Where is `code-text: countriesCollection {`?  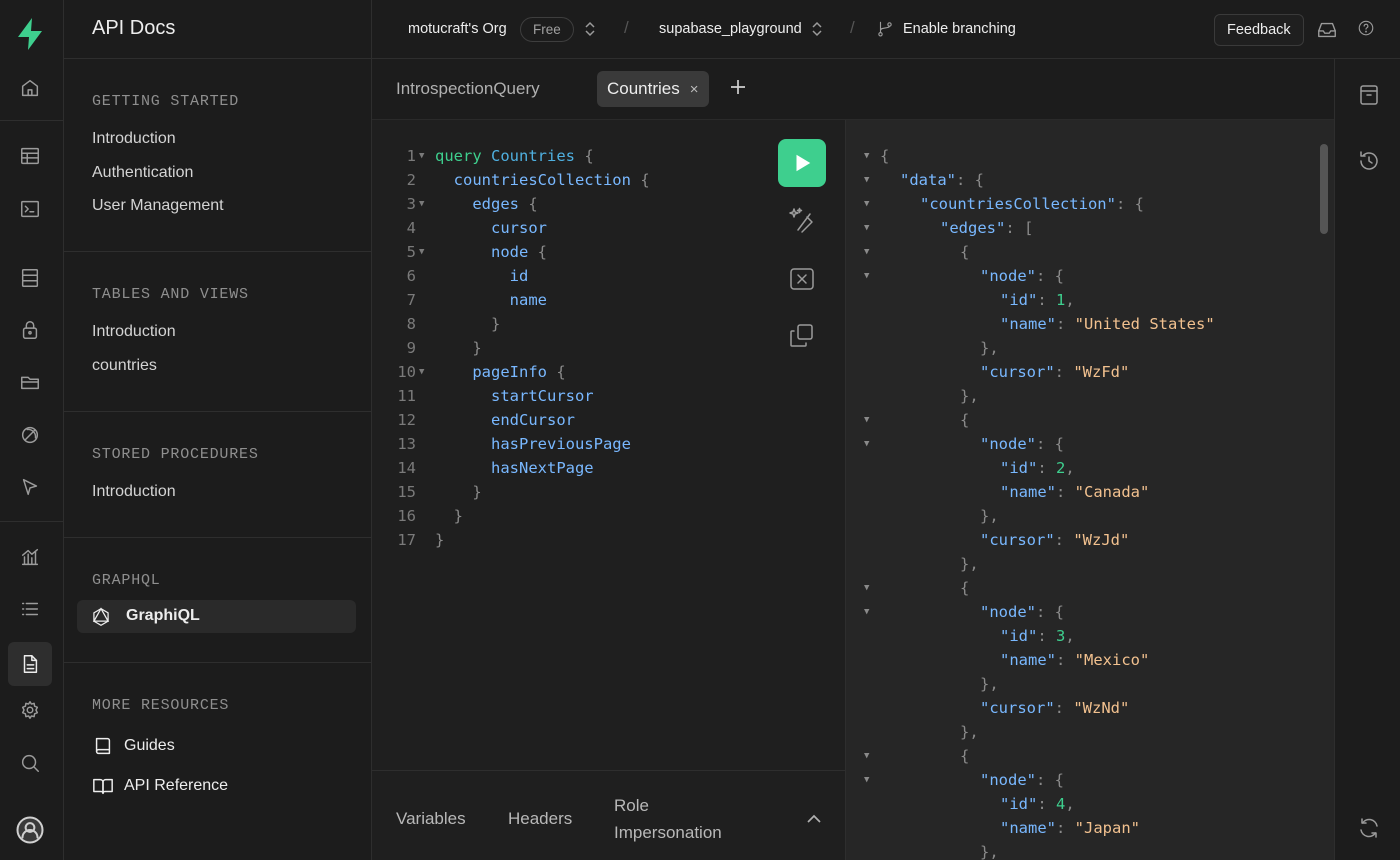 code-text: countriesCollection { is located at coordinates (542, 180).